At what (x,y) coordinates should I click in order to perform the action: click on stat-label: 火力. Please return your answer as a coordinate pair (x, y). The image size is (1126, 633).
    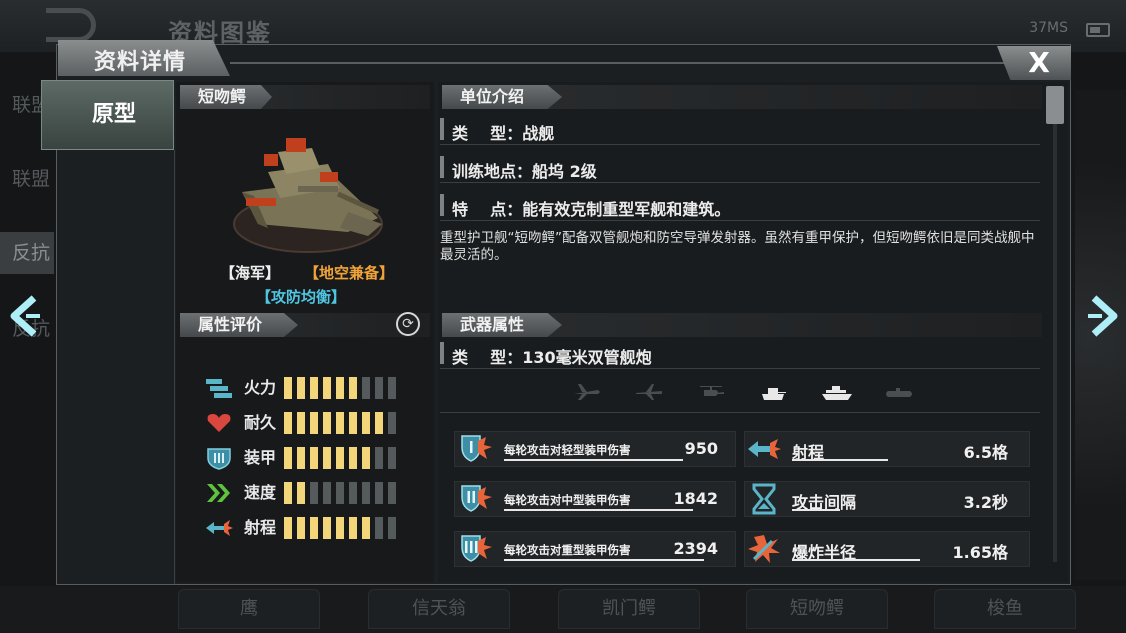
    Looking at the image, I should click on (260, 387).